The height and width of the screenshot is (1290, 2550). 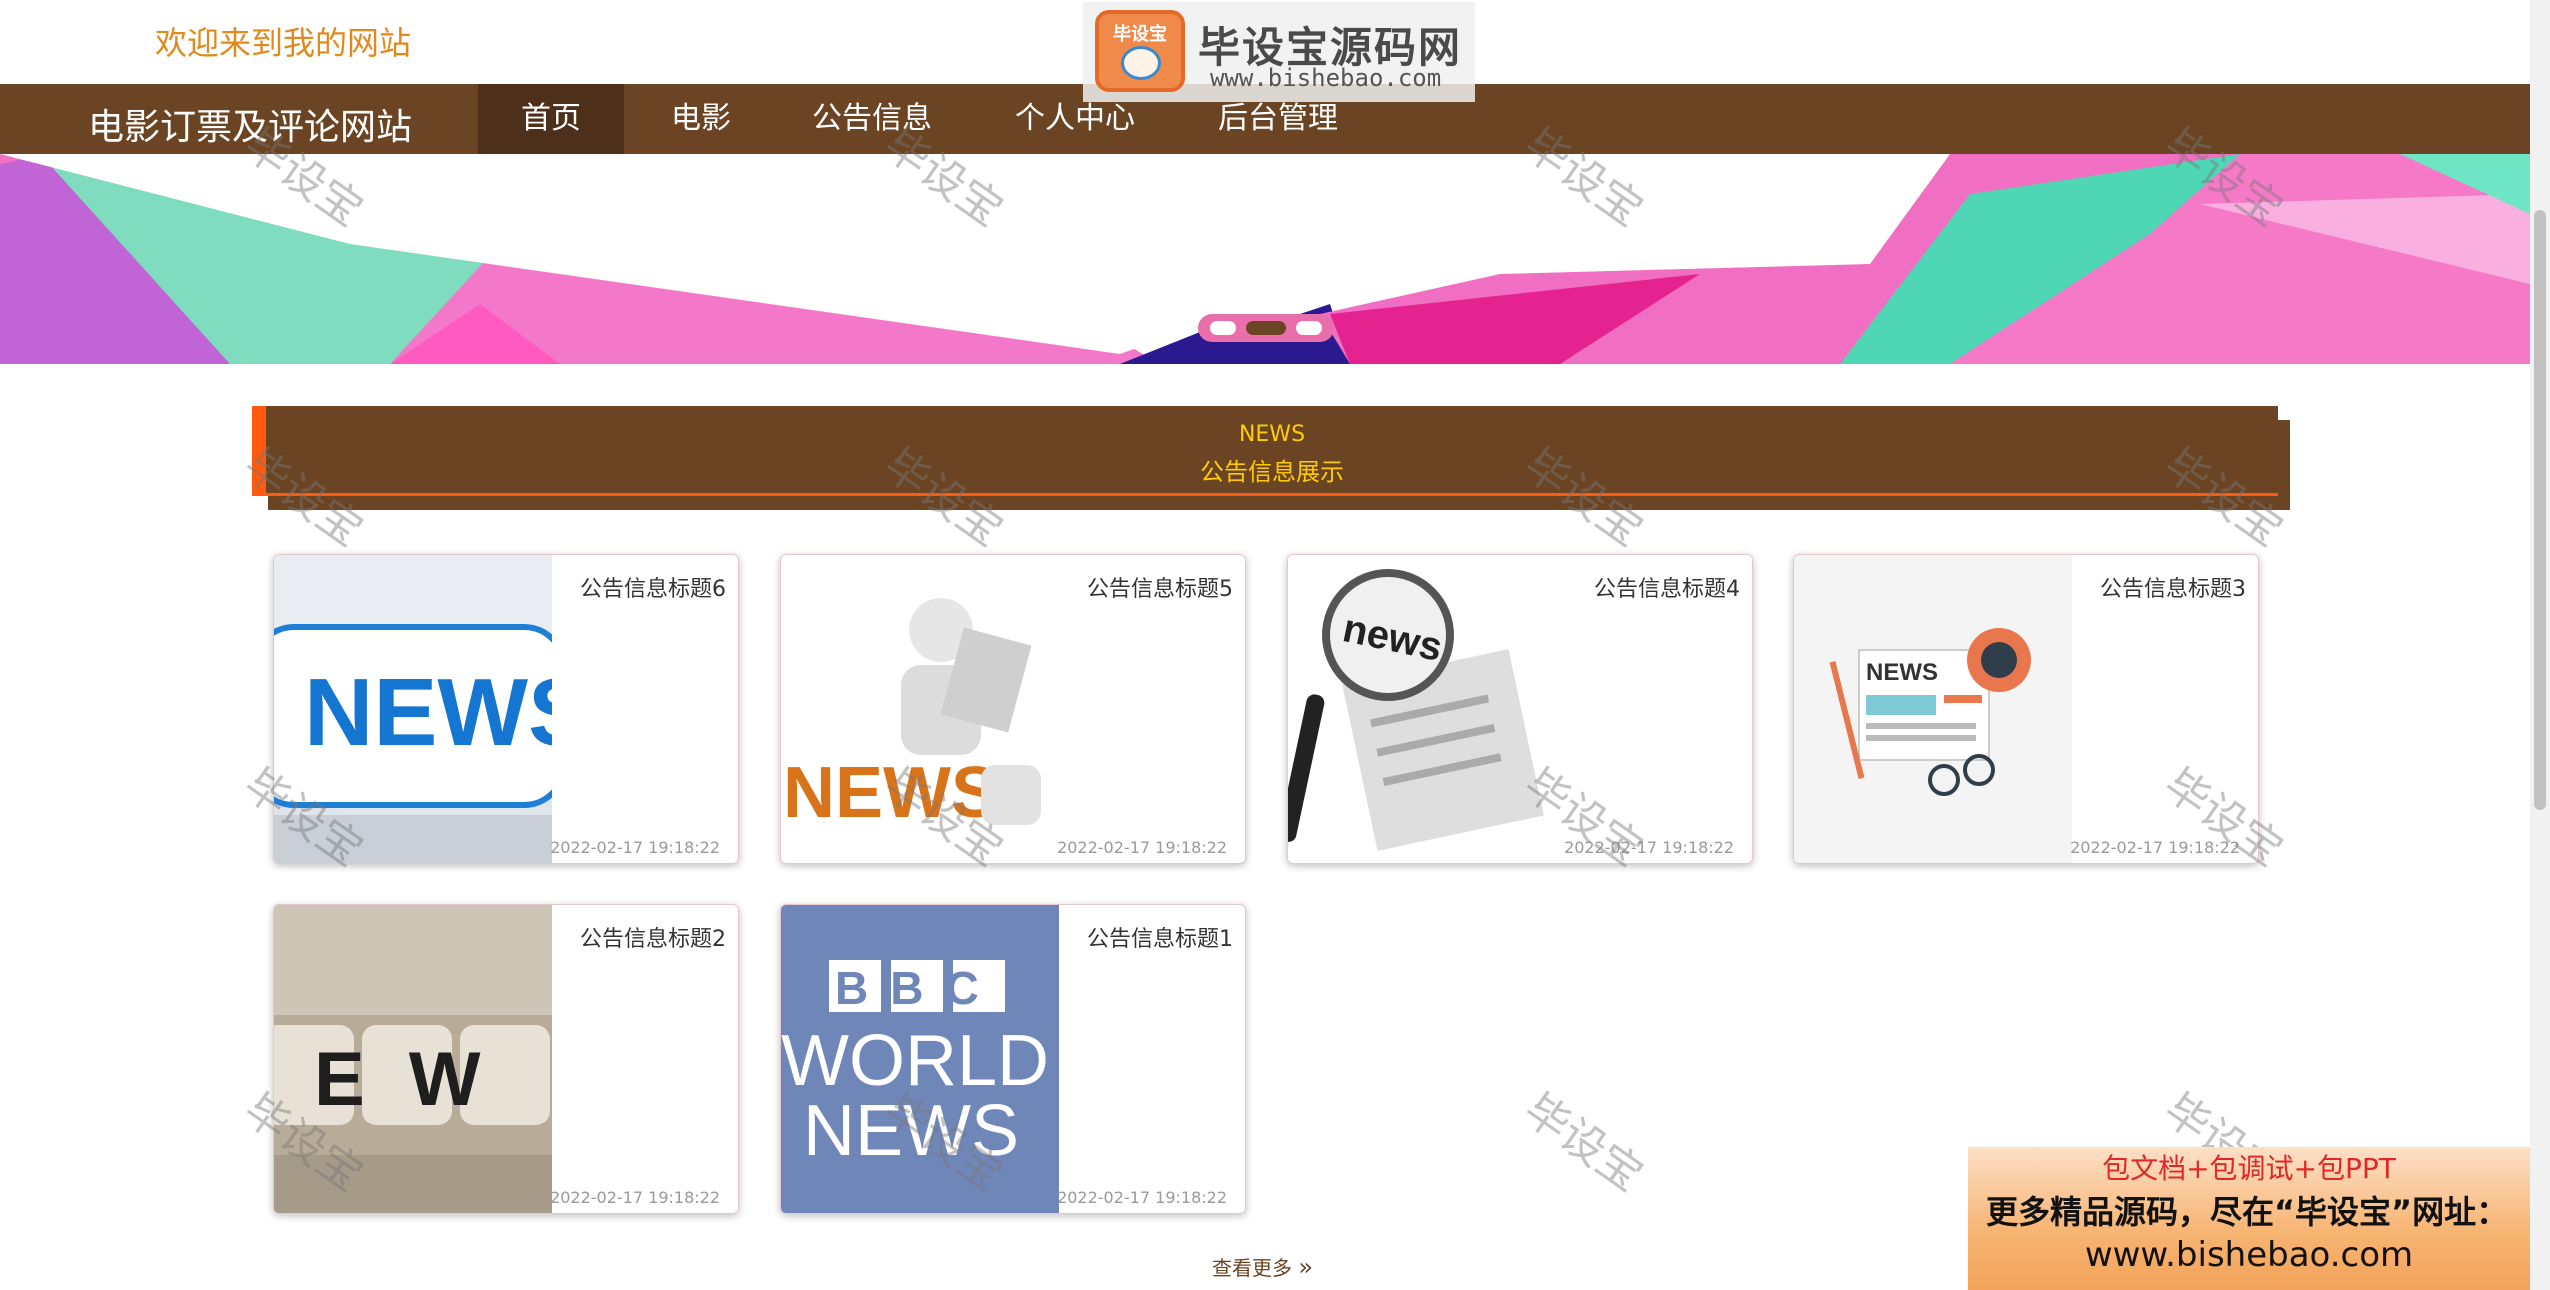 What do you see at coordinates (653, 939) in the screenshot?
I see `news-title: 公告信息标题2` at bounding box center [653, 939].